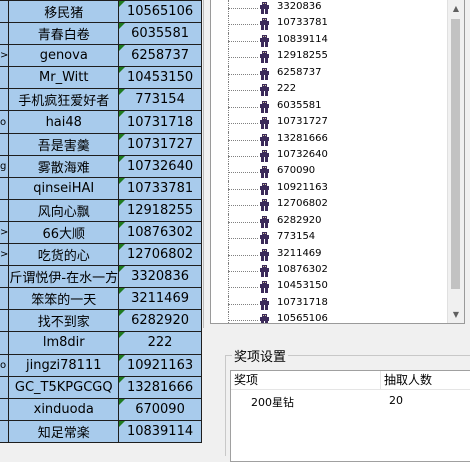  What do you see at coordinates (329, 57) in the screenshot?
I see `tree-item: 12918255` at bounding box center [329, 57].